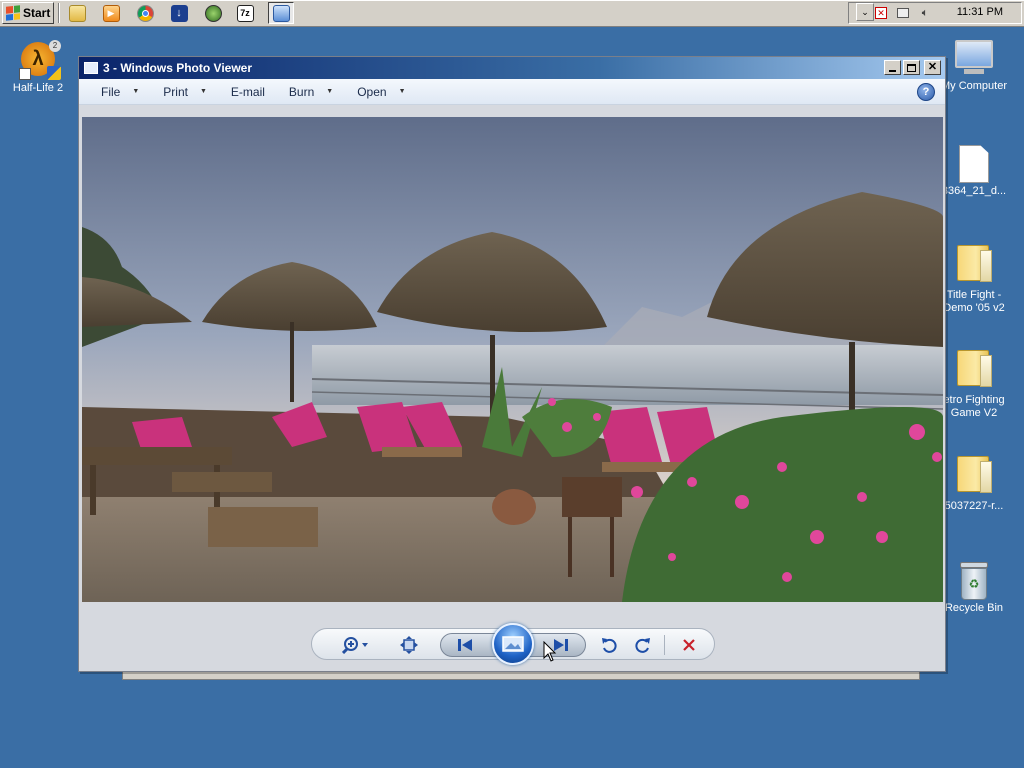 The height and width of the screenshot is (768, 1024). I want to click on fit-window-icon, so click(409, 645).